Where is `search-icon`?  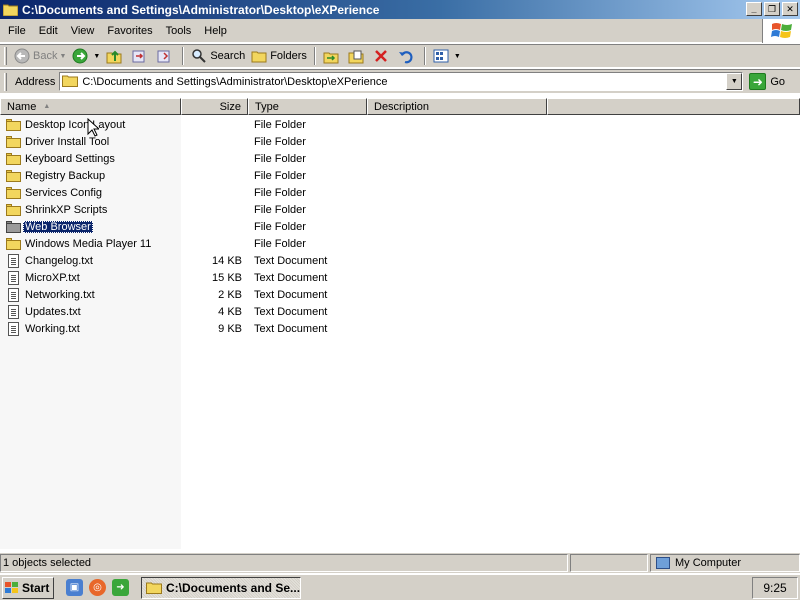 search-icon is located at coordinates (199, 56).